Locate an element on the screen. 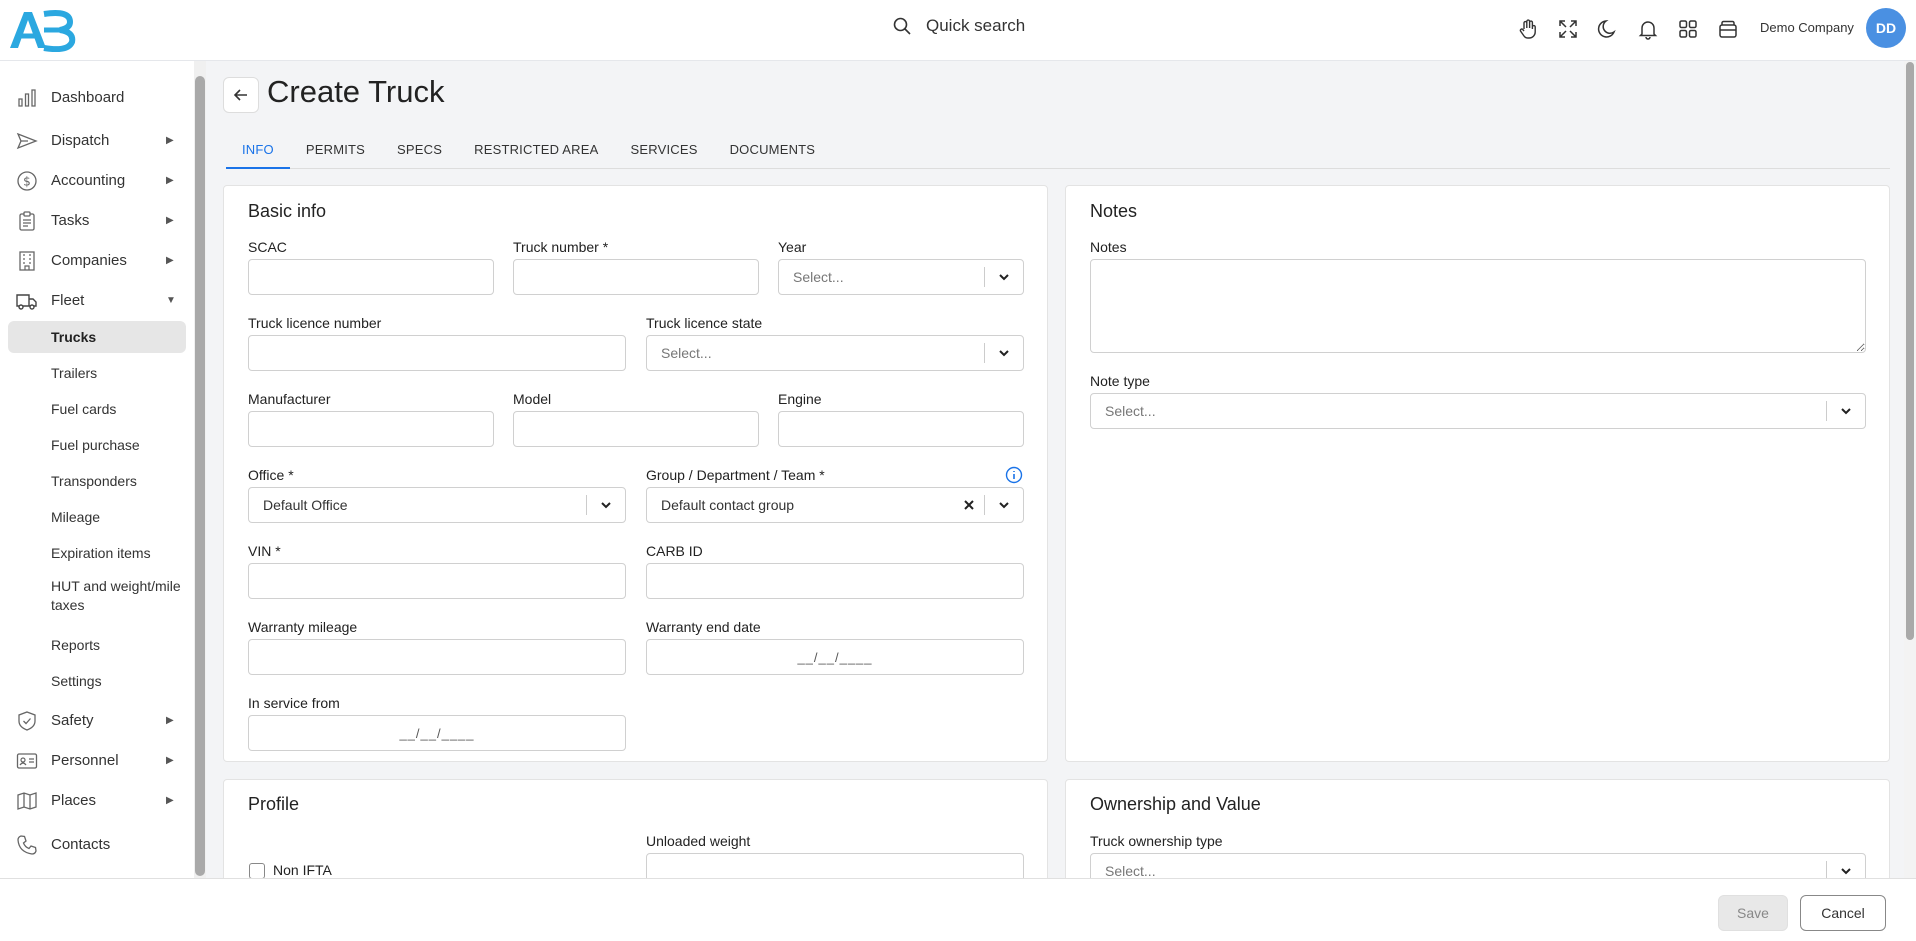  sidebar-sub-trucks: Trucks is located at coordinates (97, 337).